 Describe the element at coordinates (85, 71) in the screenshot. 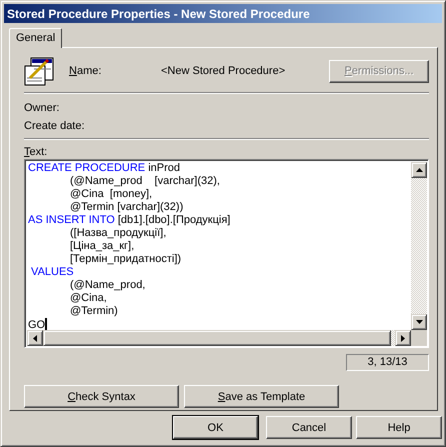

I see `name-label: Name:` at that location.